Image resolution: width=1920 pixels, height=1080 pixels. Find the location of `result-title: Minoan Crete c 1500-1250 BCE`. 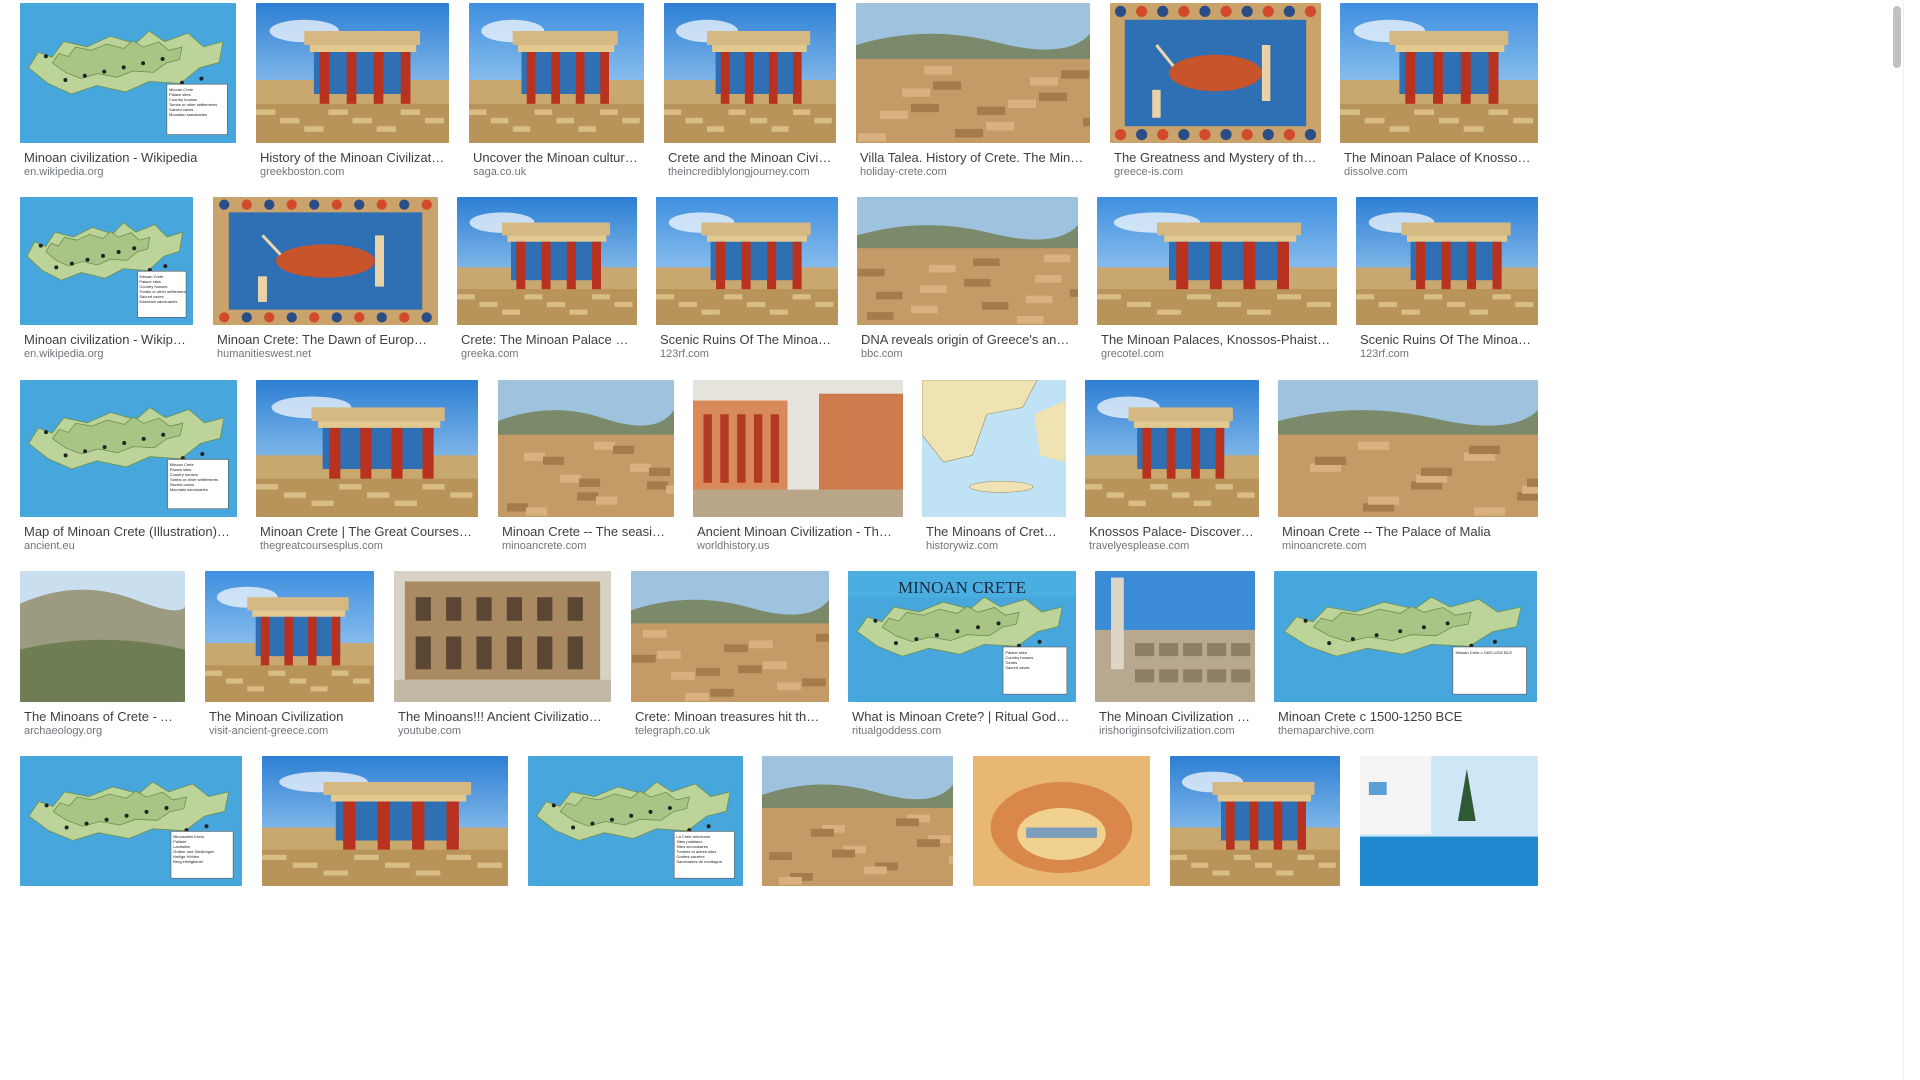

result-title: Minoan Crete c 1500-1250 BCE is located at coordinates (1405, 717).